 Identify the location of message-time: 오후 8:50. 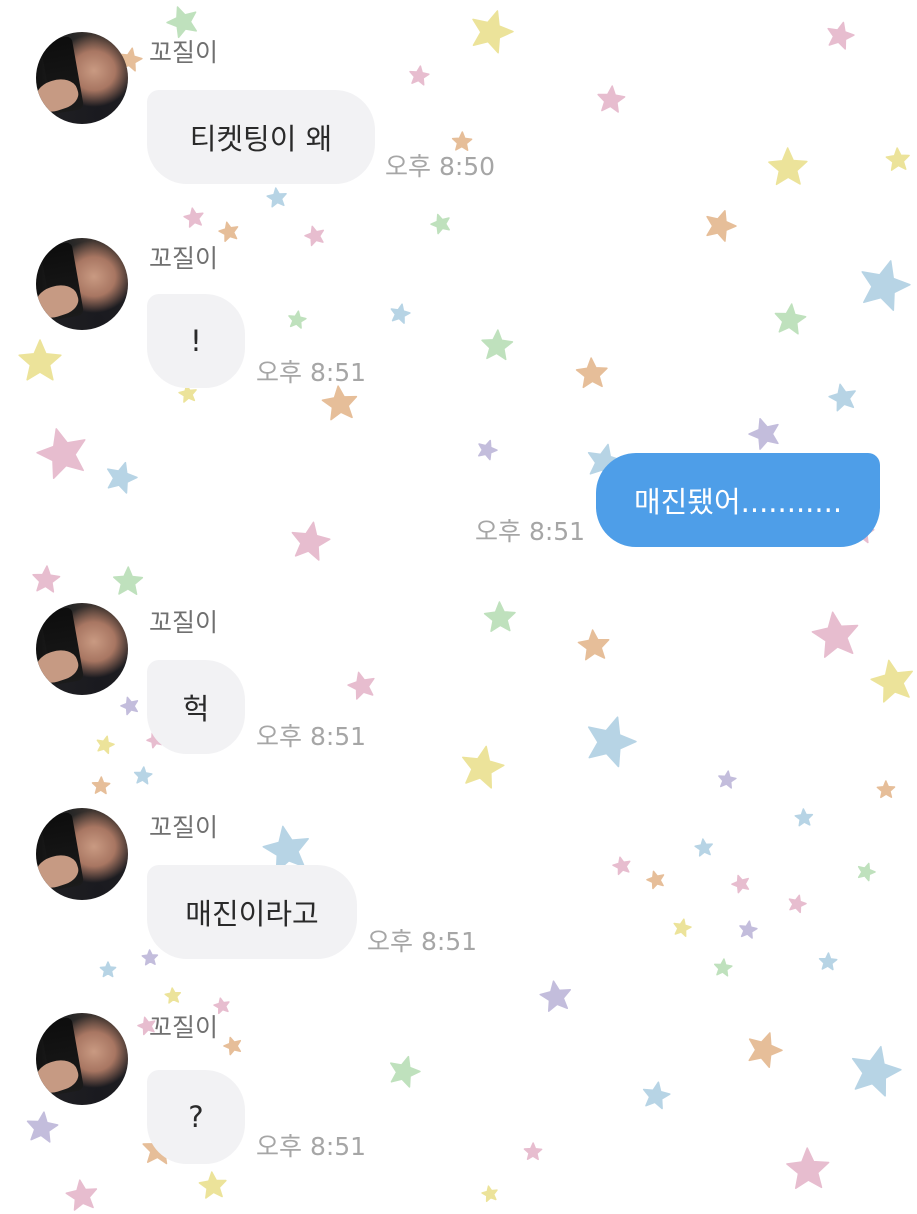
(440, 166).